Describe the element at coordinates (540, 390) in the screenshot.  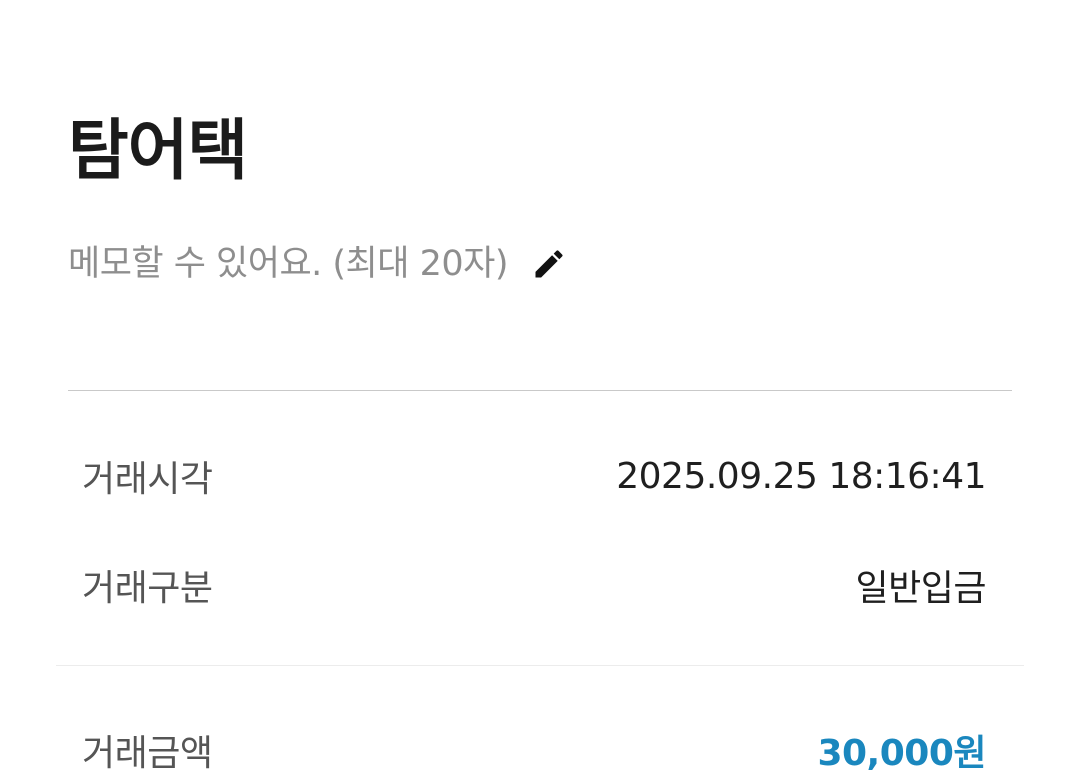
I see `section-divider` at that location.